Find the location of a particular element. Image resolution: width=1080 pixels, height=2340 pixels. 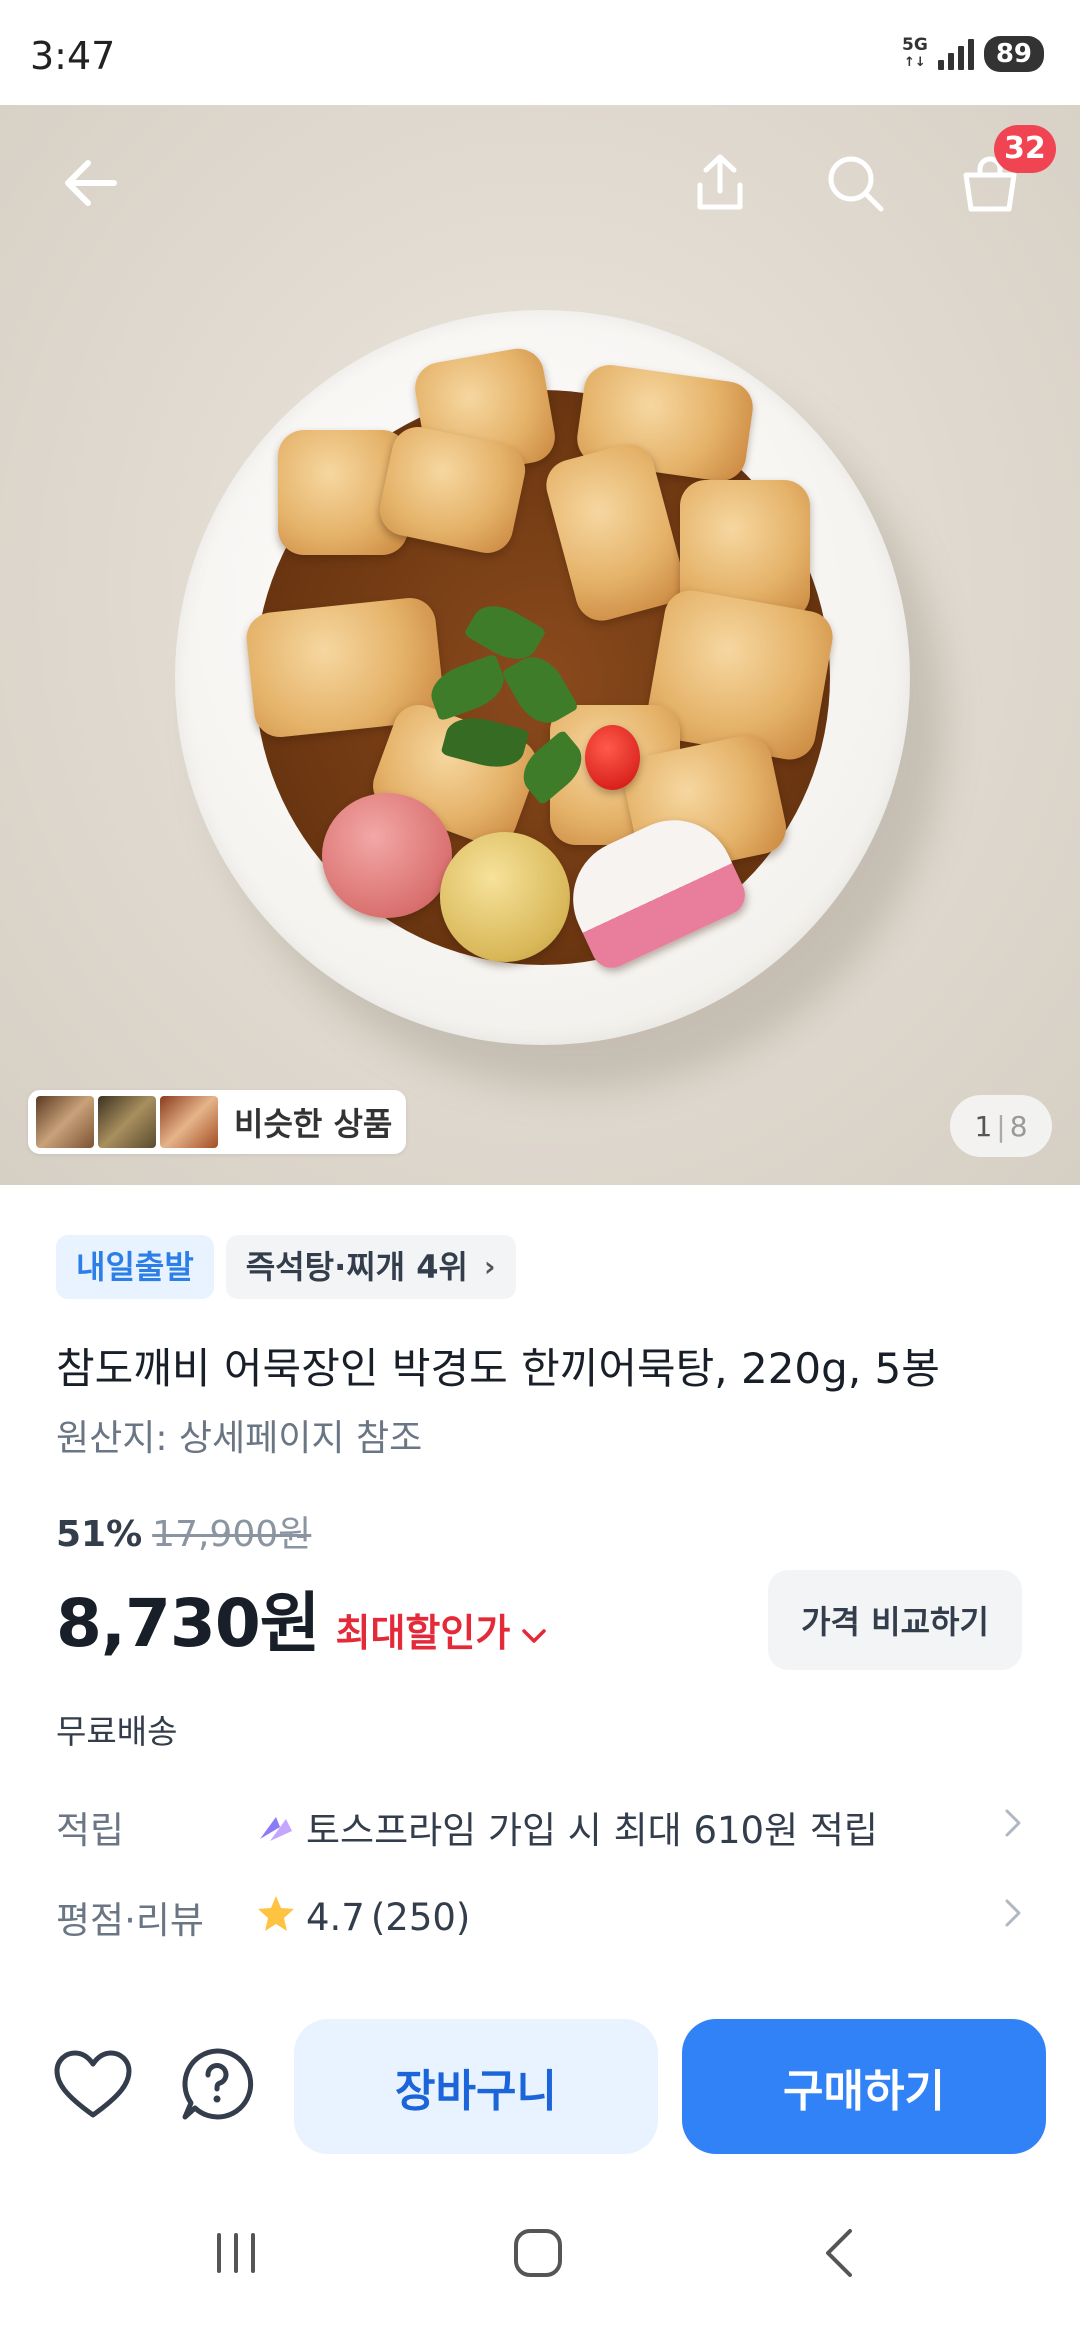

add-to-cart-button: 장바구니 is located at coordinates (476, 2086).